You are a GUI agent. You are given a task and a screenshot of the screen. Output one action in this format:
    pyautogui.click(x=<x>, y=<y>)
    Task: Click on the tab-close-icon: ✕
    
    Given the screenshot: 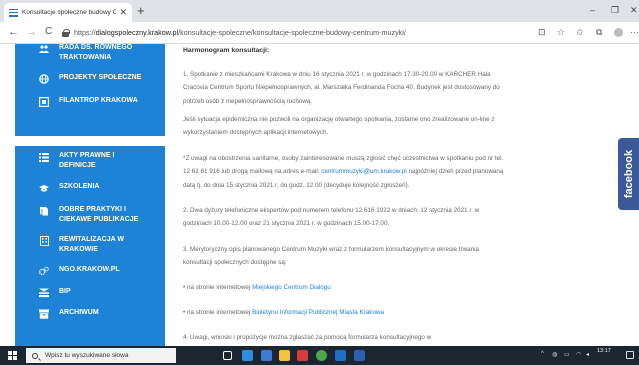 What is the action you would take?
    pyautogui.click(x=123, y=12)
    